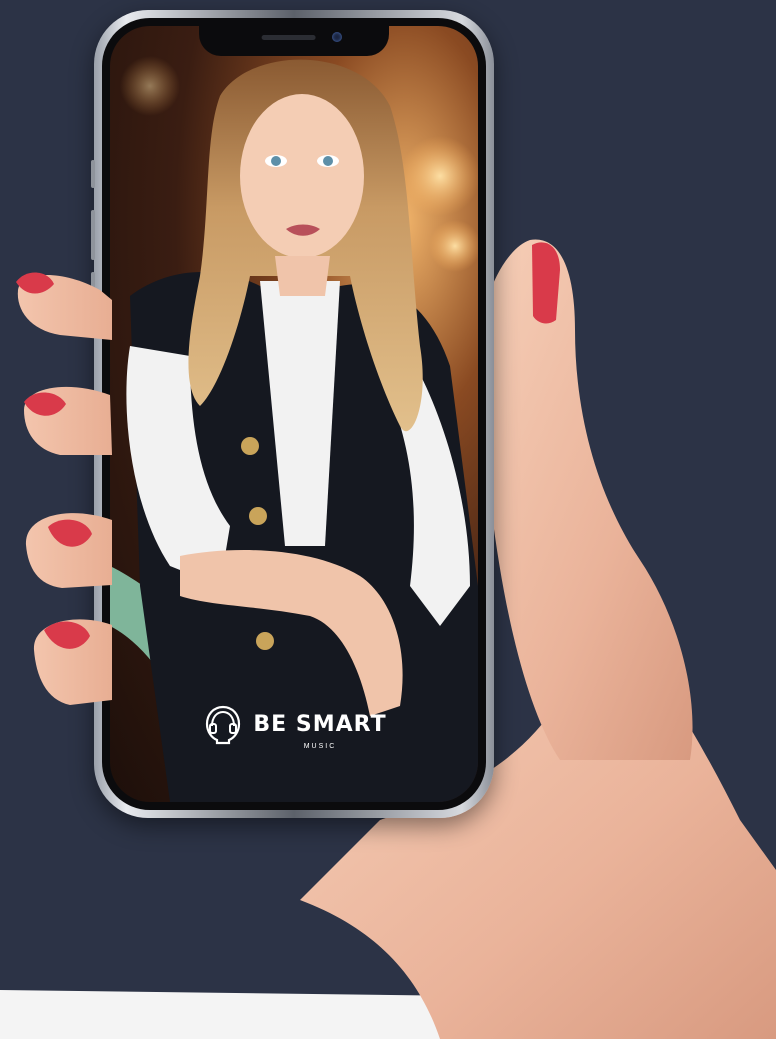 Image resolution: width=776 pixels, height=1039 pixels. Describe the element at coordinates (288, 37) in the screenshot. I see `speaker-grille` at that location.